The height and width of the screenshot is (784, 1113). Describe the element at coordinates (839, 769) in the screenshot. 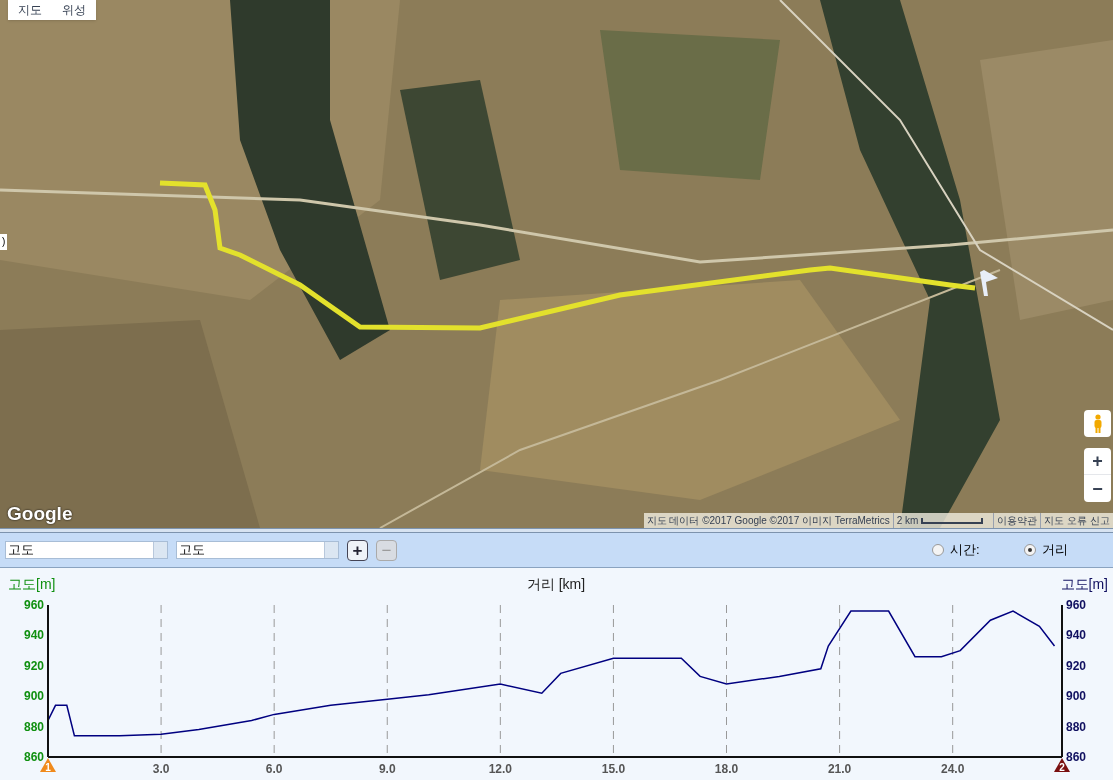

I see `tick-label: 21.0` at that location.